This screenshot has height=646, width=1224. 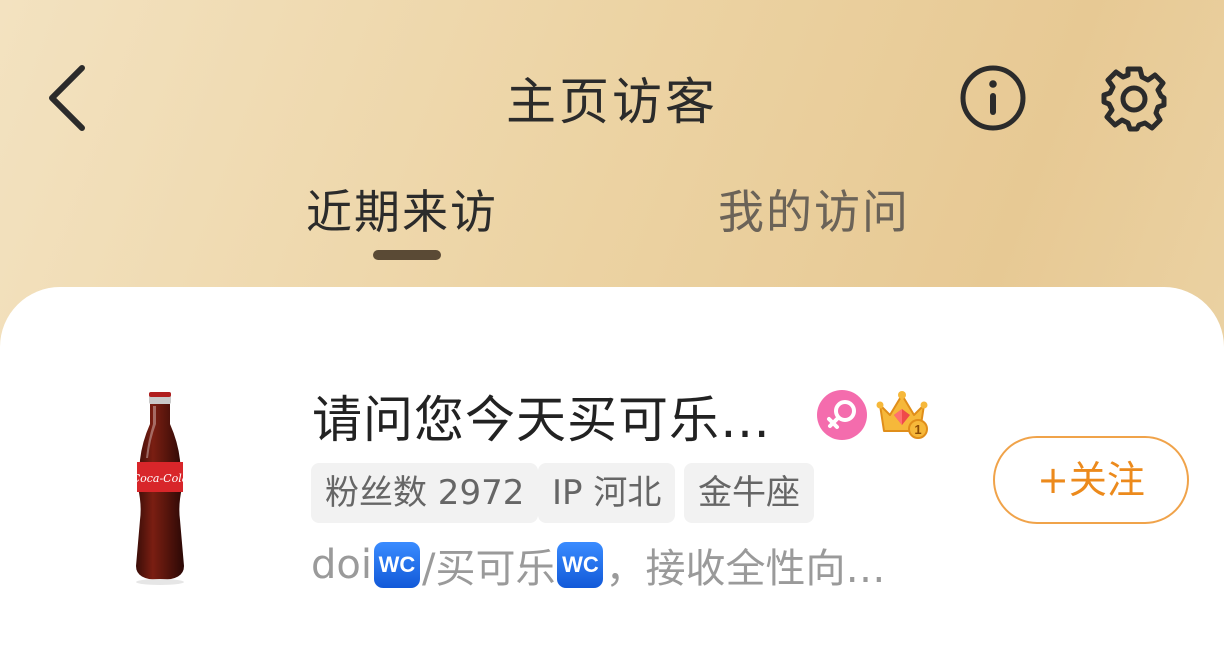 I want to click on vip-level: 1, so click(x=917, y=429).